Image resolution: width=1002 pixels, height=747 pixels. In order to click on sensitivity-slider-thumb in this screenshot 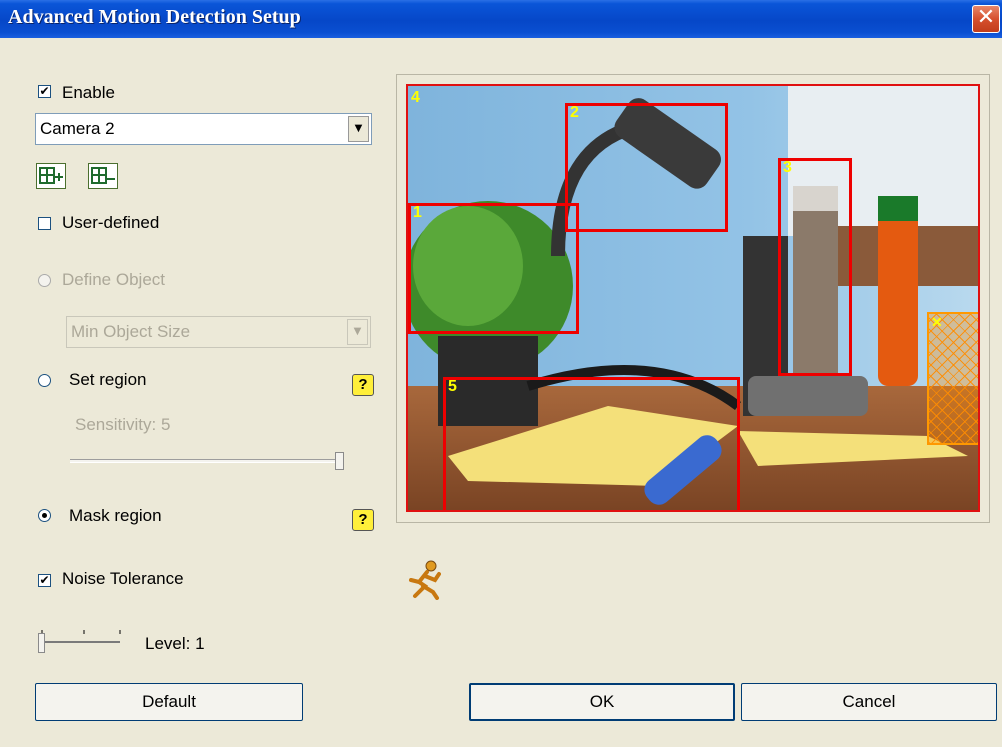, I will do `click(339, 461)`.